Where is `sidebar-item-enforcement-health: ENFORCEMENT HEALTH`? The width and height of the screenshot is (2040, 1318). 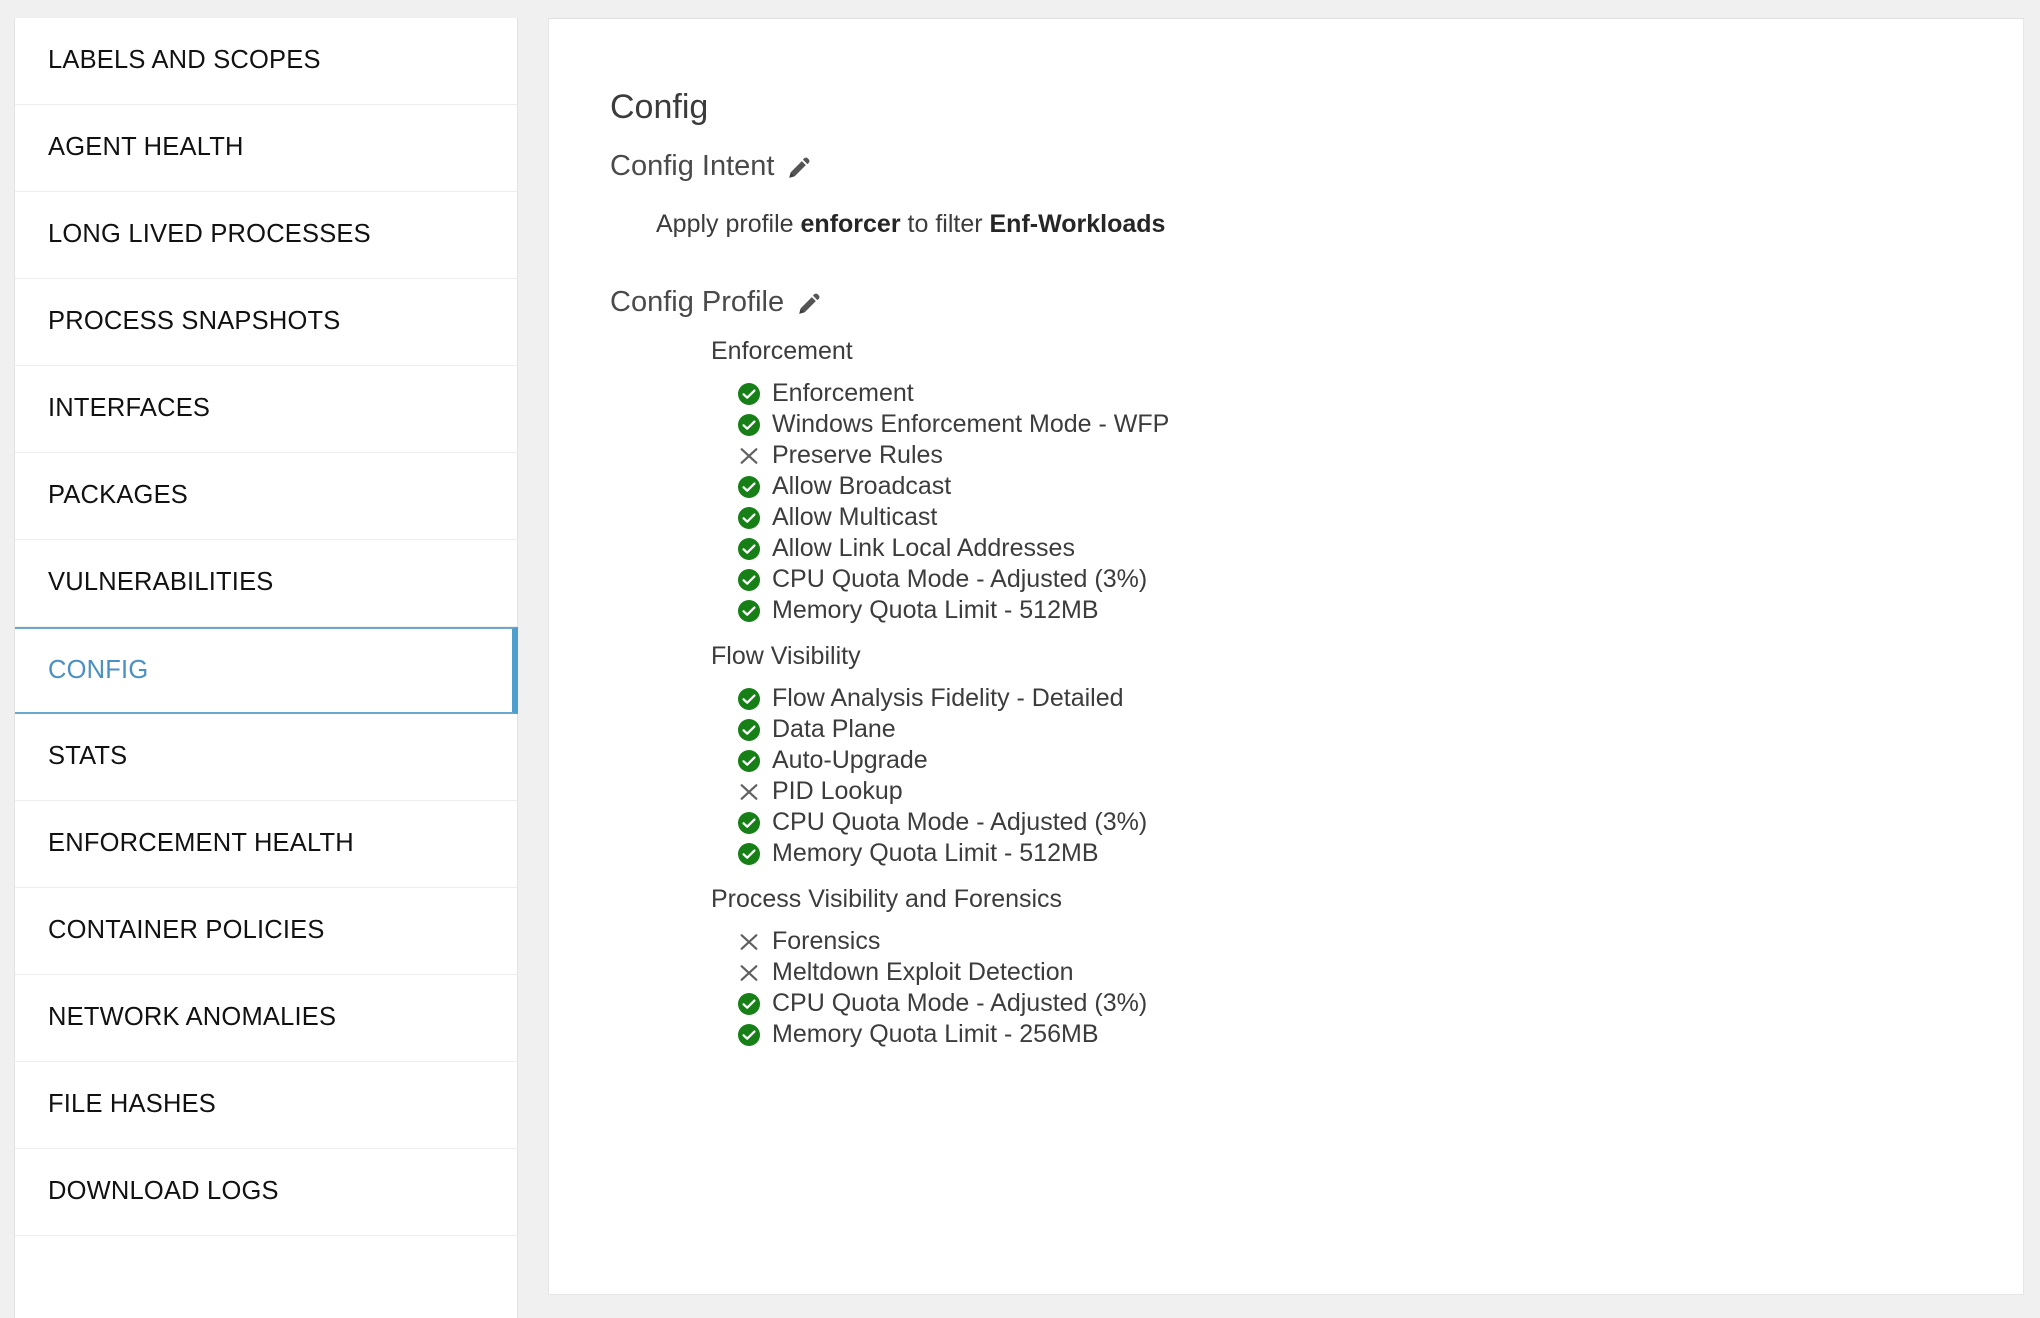
sidebar-item-enforcement-health: ENFORCEMENT HEALTH is located at coordinates (266, 844).